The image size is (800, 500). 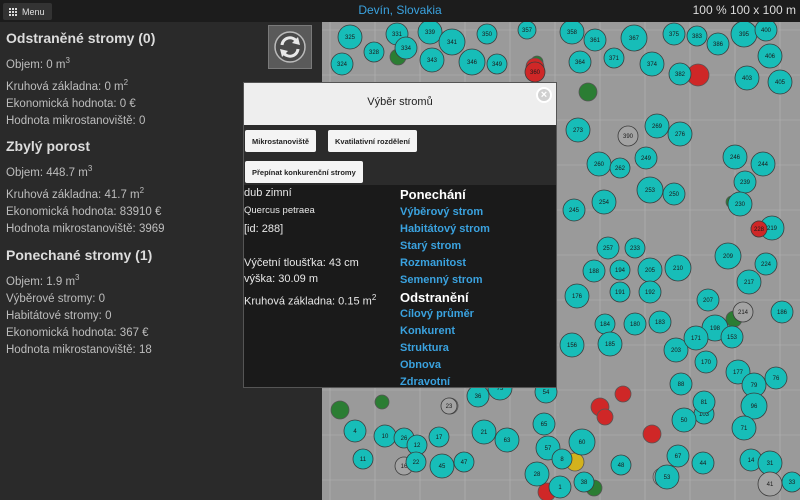 I want to click on tree-marker: 214, so click(x=743, y=312).